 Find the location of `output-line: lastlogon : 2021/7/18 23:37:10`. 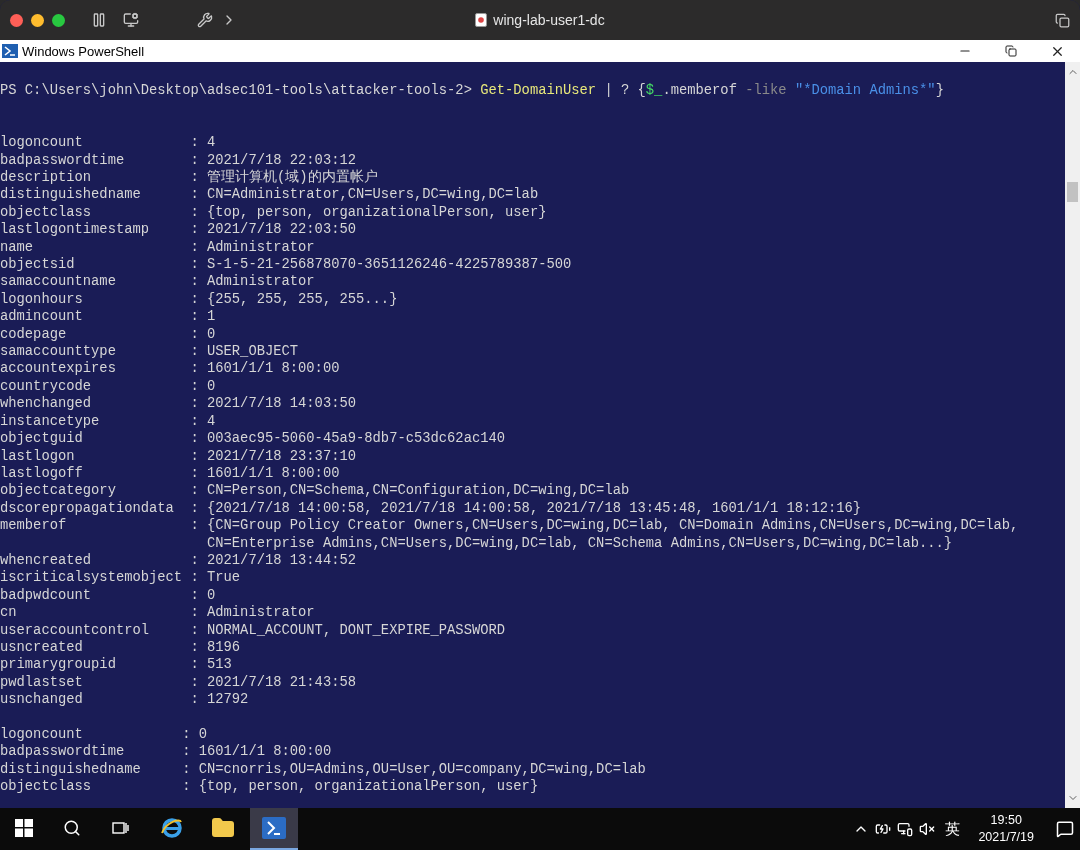

output-line: lastlogon : 2021/7/18 23:37:10 is located at coordinates (178, 456).